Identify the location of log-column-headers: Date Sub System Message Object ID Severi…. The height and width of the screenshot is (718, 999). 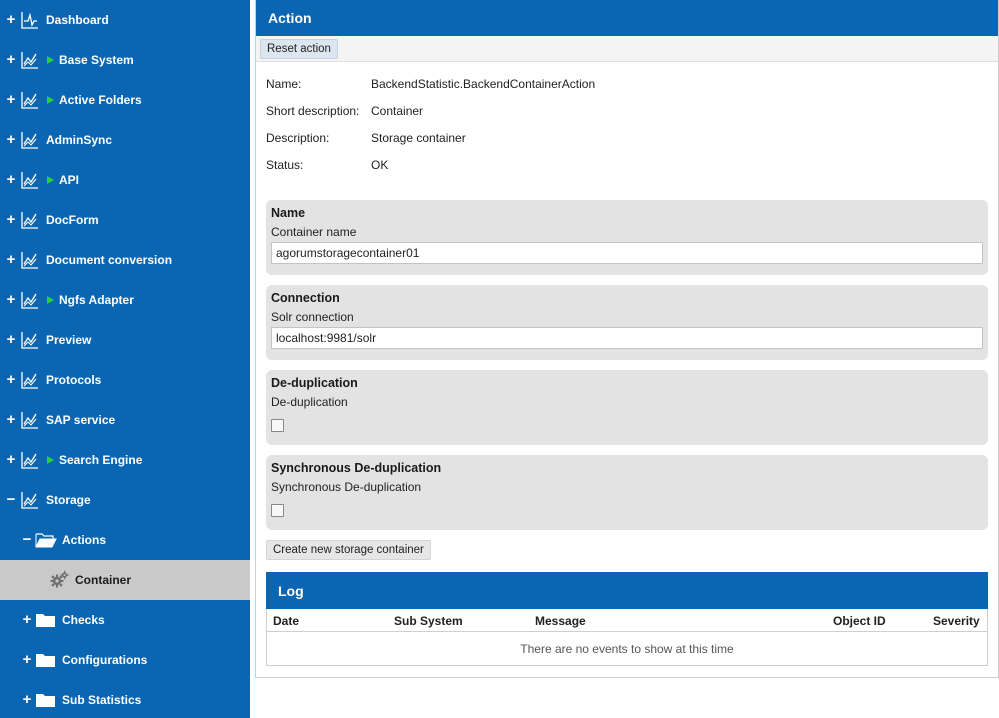
(627, 620).